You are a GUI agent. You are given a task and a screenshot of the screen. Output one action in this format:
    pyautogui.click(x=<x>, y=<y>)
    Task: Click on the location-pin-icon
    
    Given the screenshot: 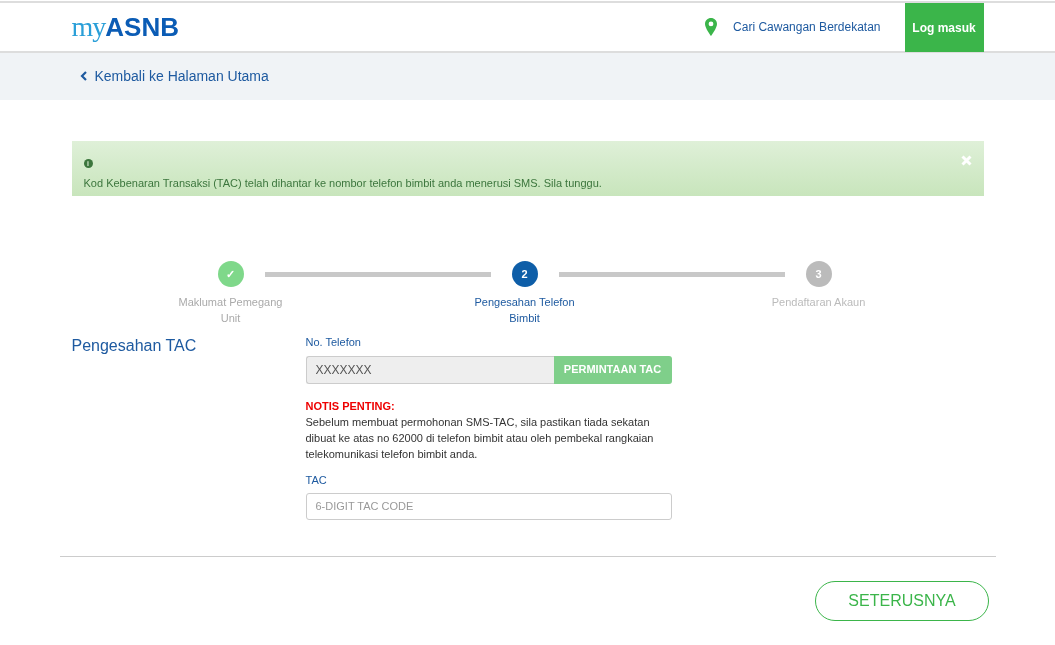 What is the action you would take?
    pyautogui.click(x=711, y=27)
    